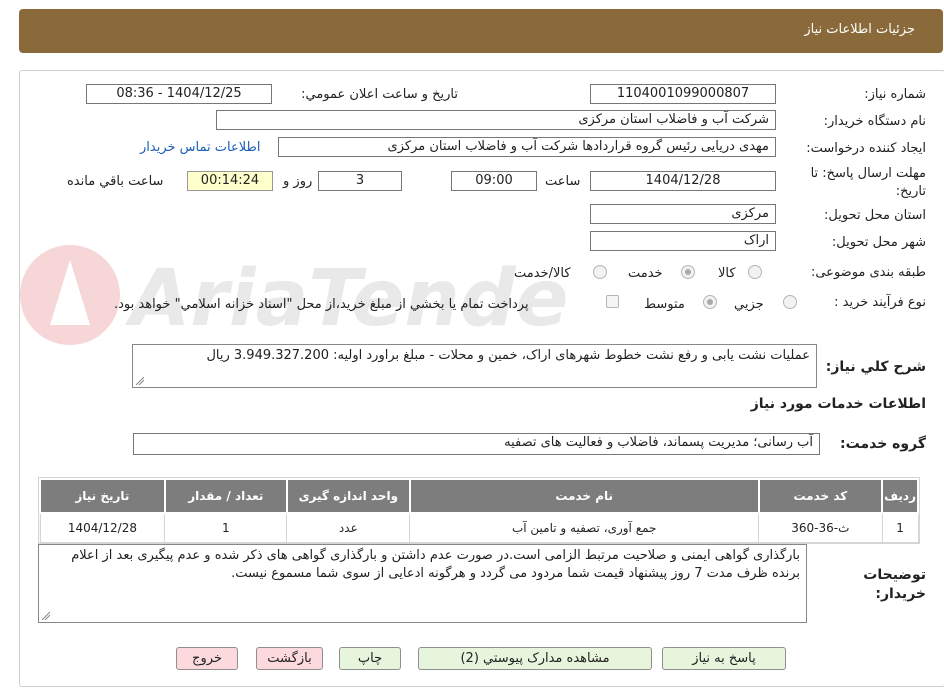 This screenshot has width=944, height=691. Describe the element at coordinates (115, 181) in the screenshot. I see `remaining-label: ساعت باقي مانده` at that location.